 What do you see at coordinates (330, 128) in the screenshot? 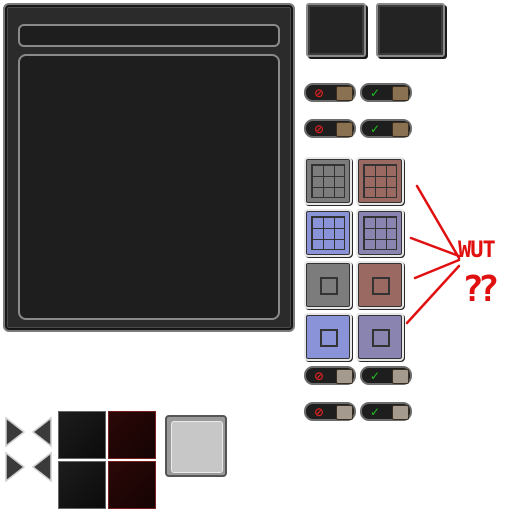
I see `deny-toggle-2: ⊘` at bounding box center [330, 128].